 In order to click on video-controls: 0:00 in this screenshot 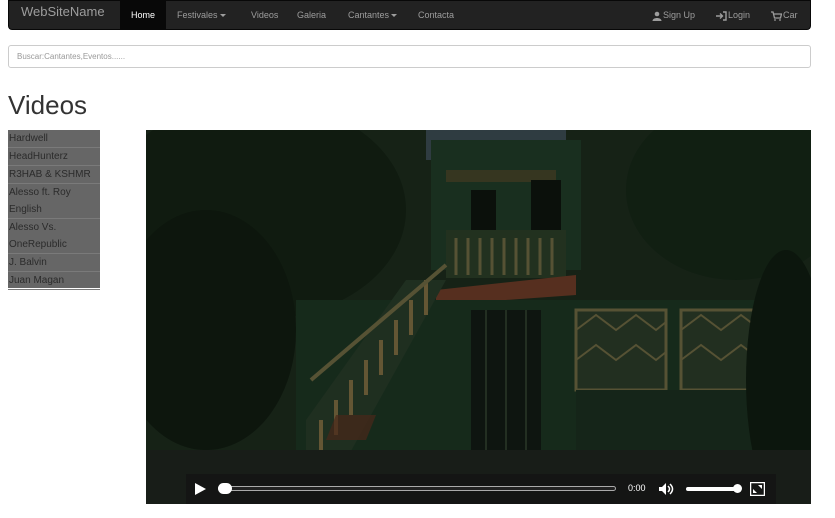, I will do `click(481, 489)`.